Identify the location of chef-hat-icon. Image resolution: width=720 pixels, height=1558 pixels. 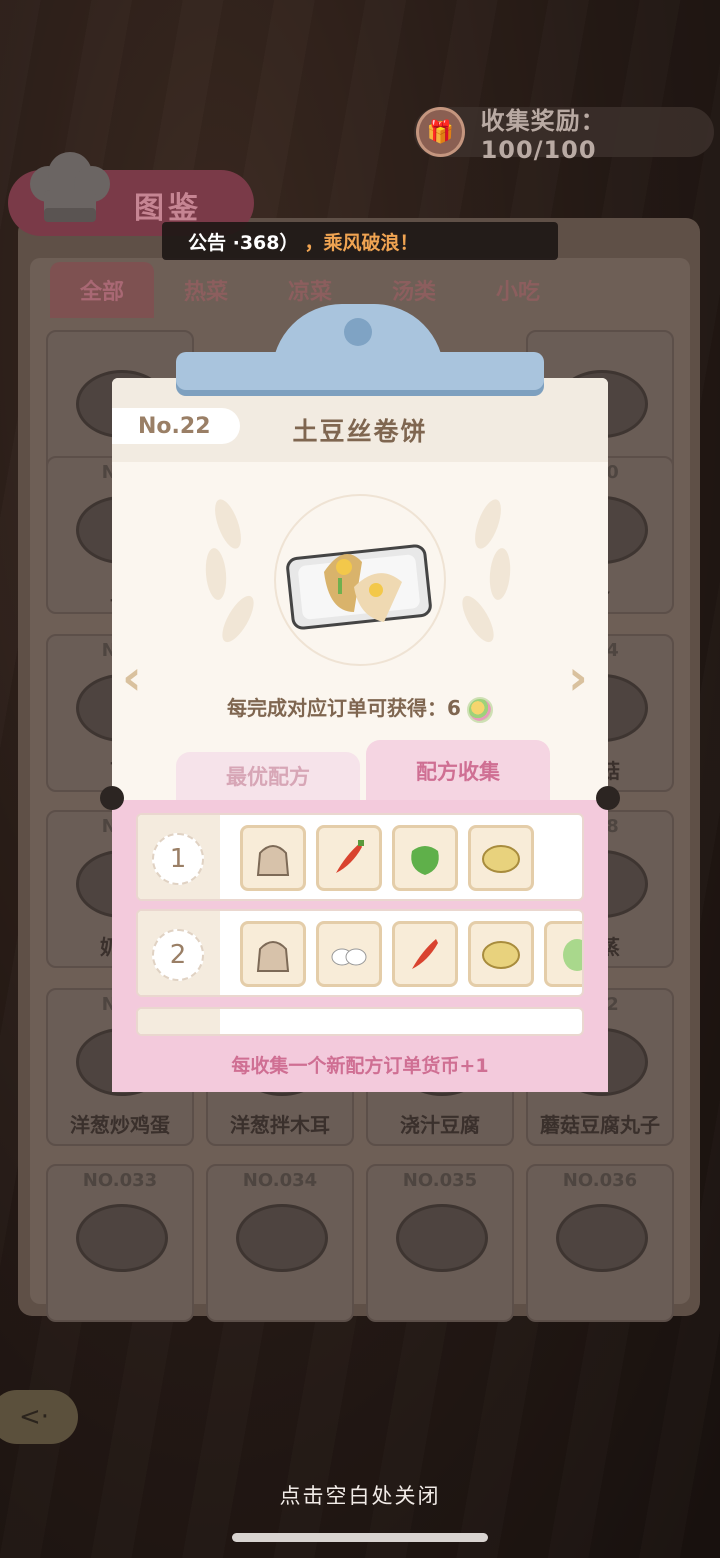
(70, 187).